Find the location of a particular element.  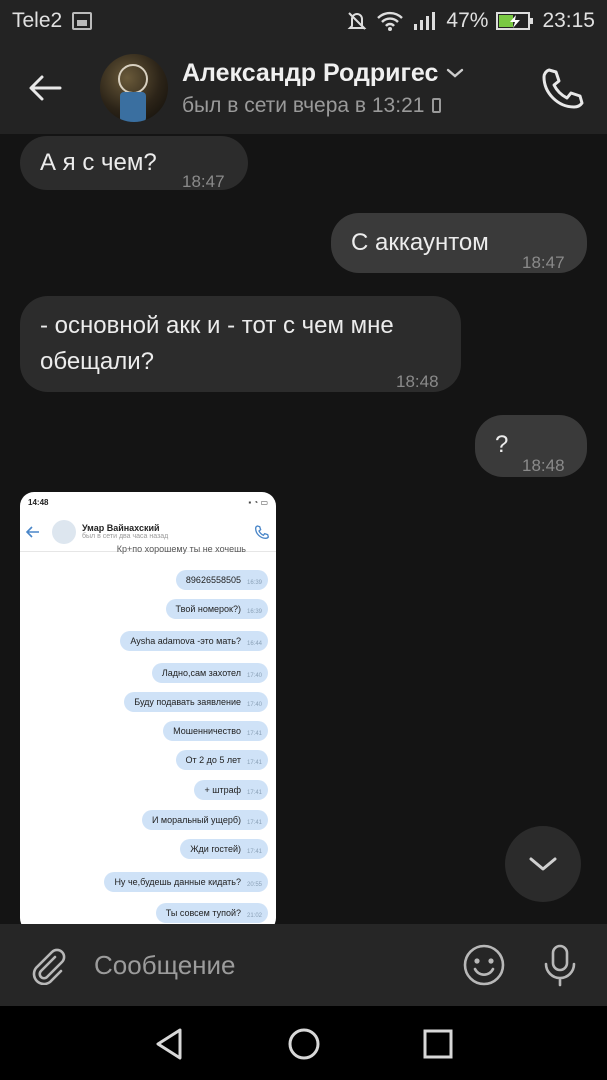

system-navigation-bar is located at coordinates (303, 1043).